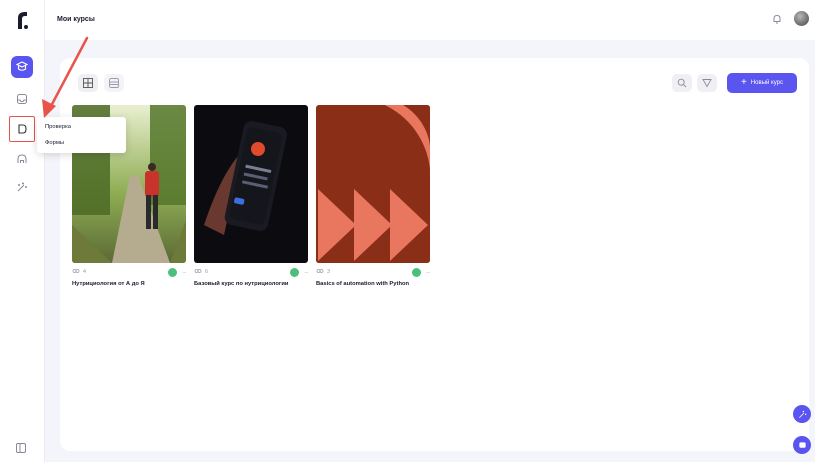 The width and height of the screenshot is (815, 462). I want to click on chat-icon, so click(802, 444).